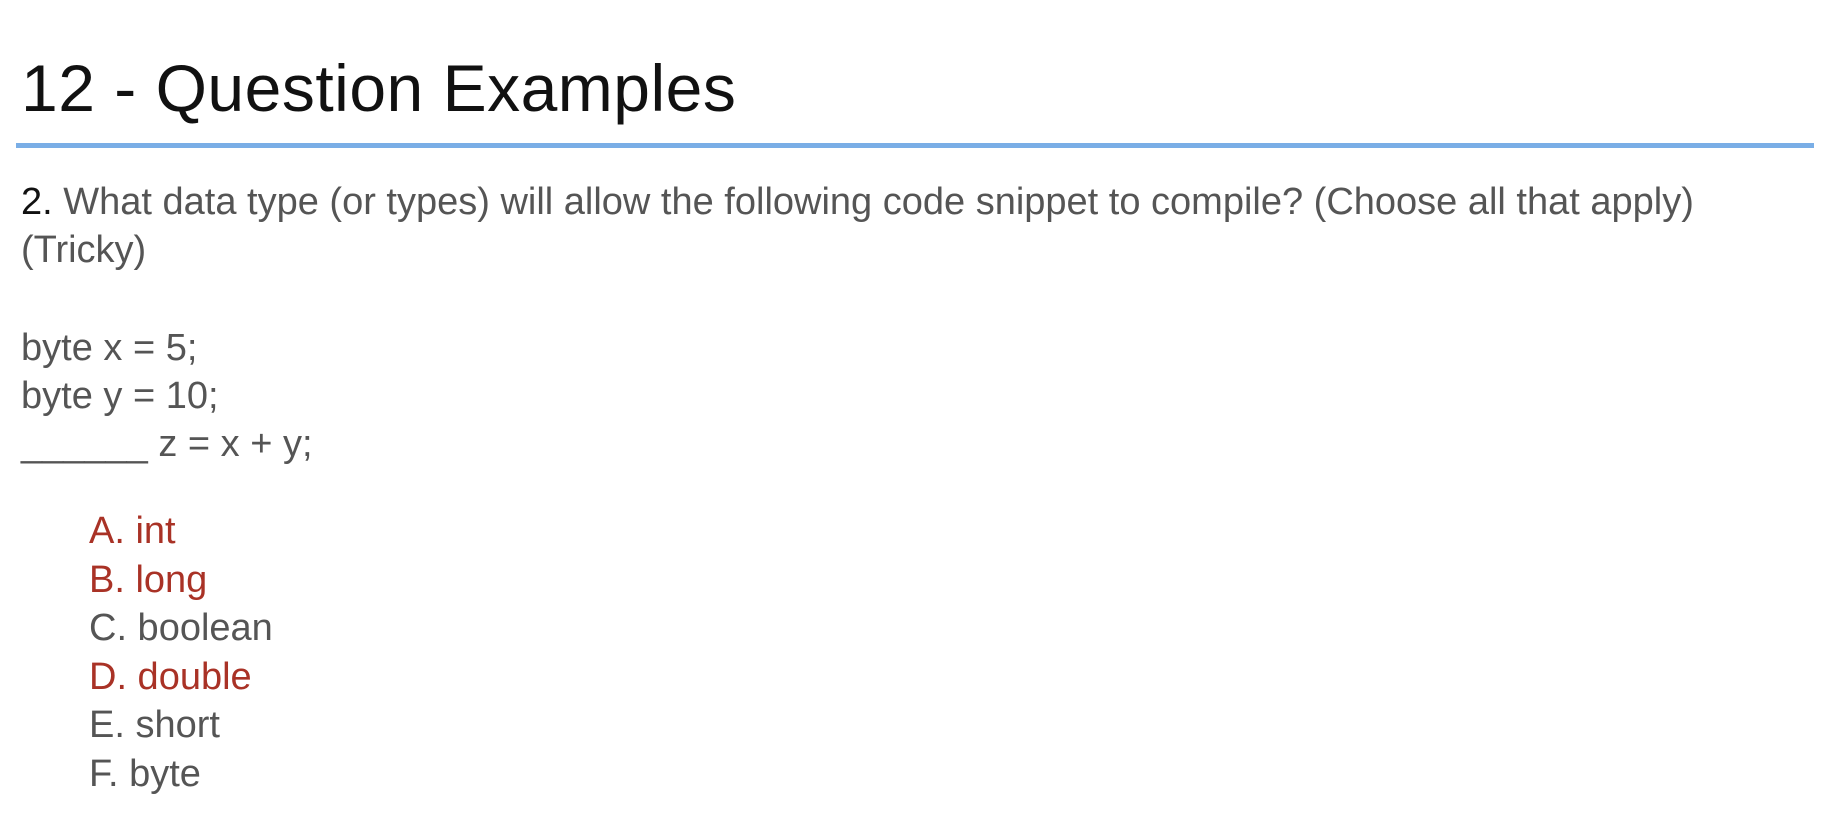 The height and width of the screenshot is (828, 1830). Describe the element at coordinates (154, 725) in the screenshot. I see `answer-option-e: E. short` at that location.